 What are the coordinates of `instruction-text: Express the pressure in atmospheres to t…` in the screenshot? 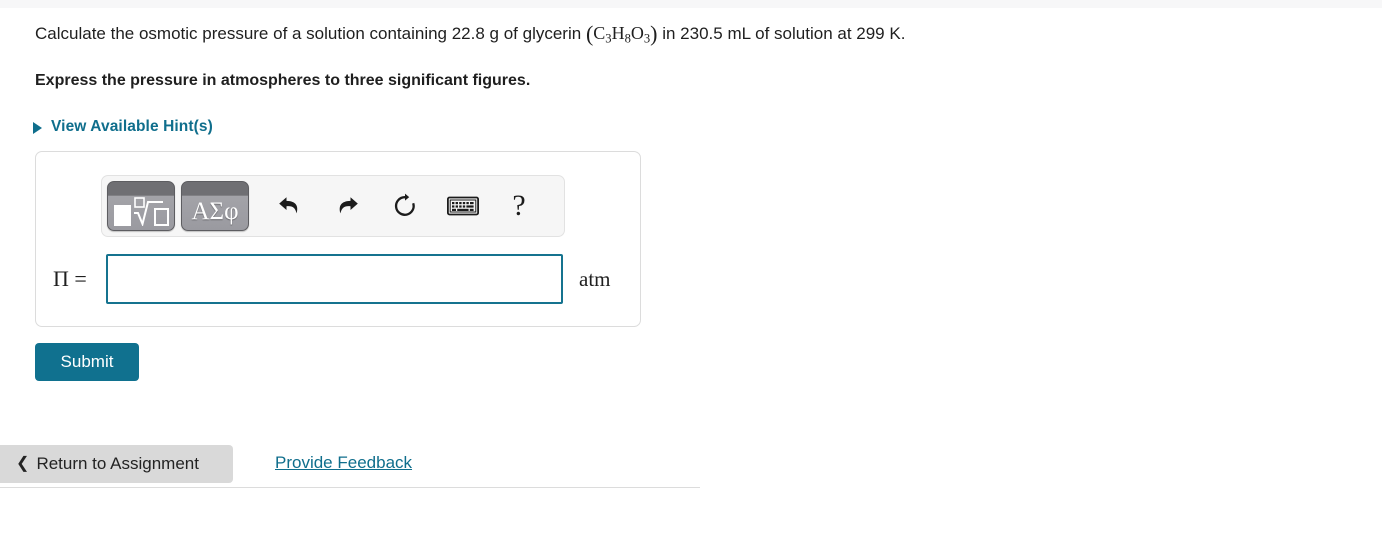 It's located at (283, 80).